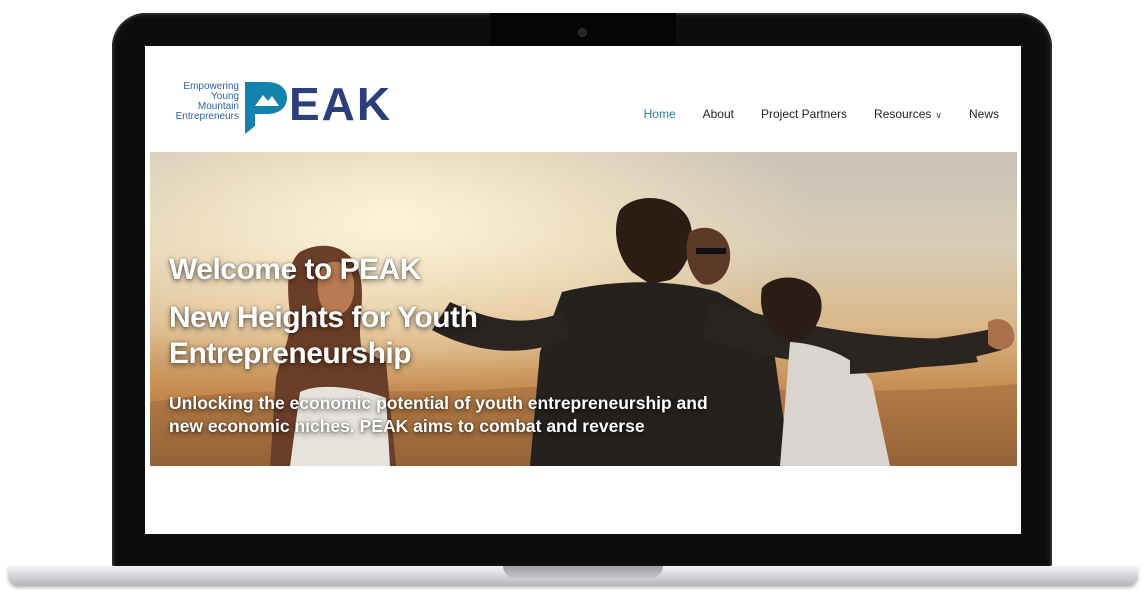  I want to click on peak-wordmark: EAK, so click(318, 106).